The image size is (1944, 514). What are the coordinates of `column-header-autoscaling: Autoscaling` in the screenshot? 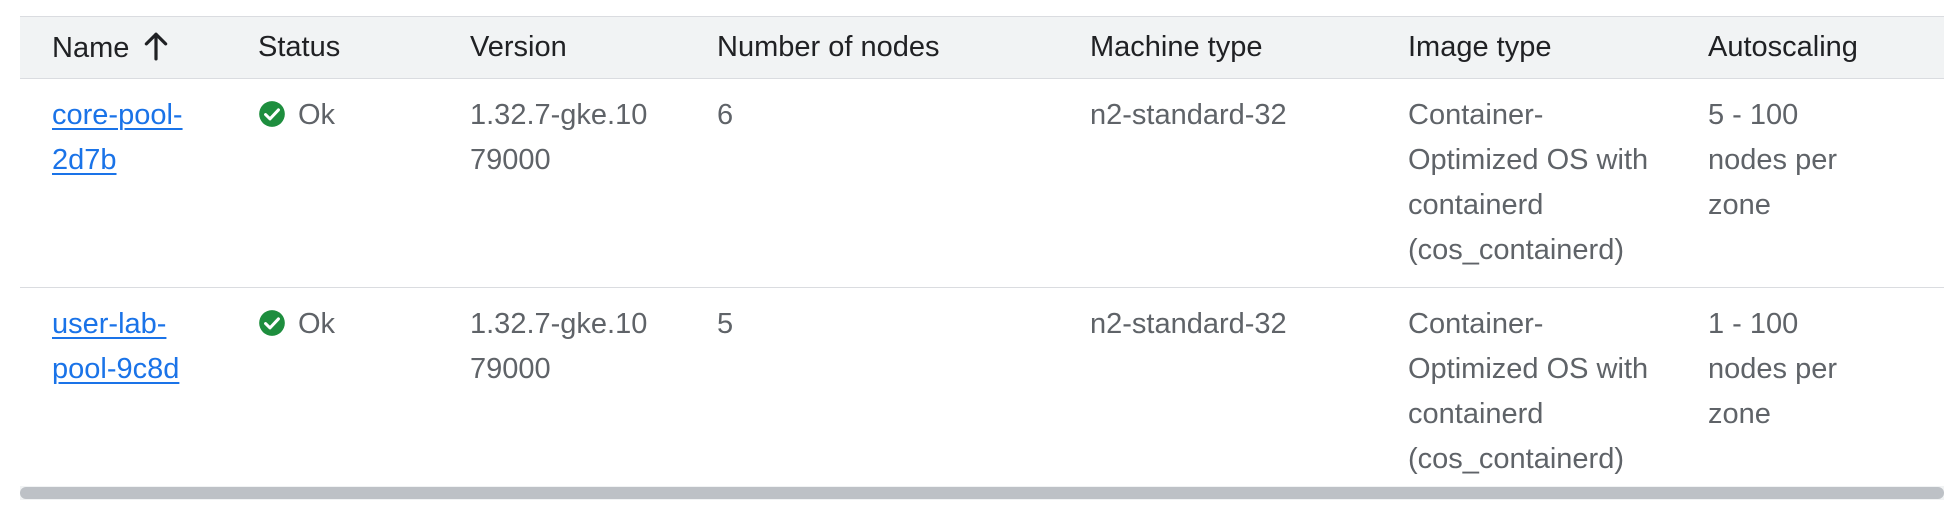 It's located at (1810, 47).